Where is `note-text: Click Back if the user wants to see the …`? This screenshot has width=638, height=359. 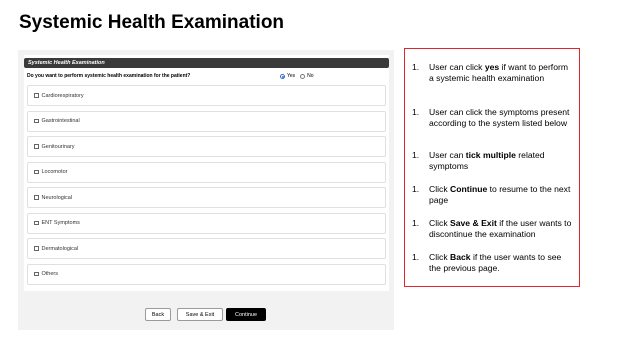 note-text: Click Back if the user wants to see the … is located at coordinates (495, 262).